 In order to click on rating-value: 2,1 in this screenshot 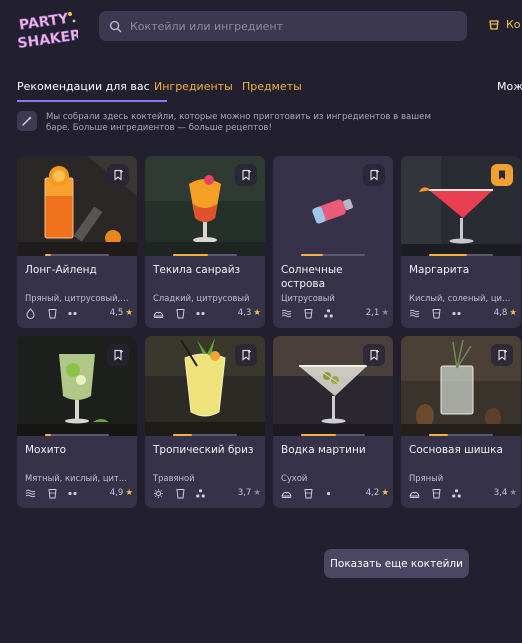, I will do `click(372, 313)`.